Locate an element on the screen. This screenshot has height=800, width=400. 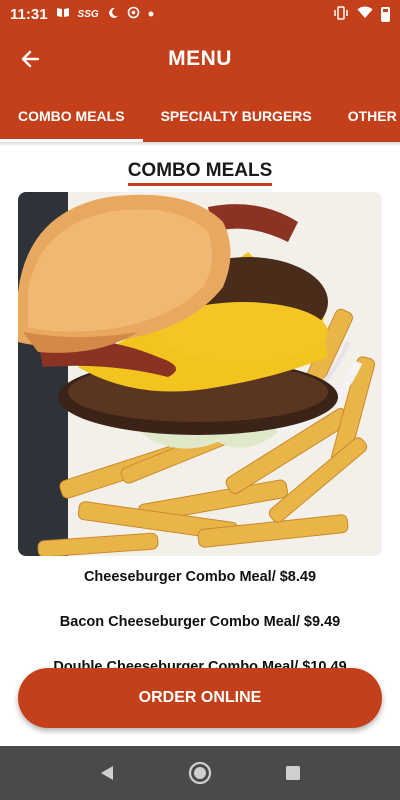
wifi-icon is located at coordinates (365, 14).